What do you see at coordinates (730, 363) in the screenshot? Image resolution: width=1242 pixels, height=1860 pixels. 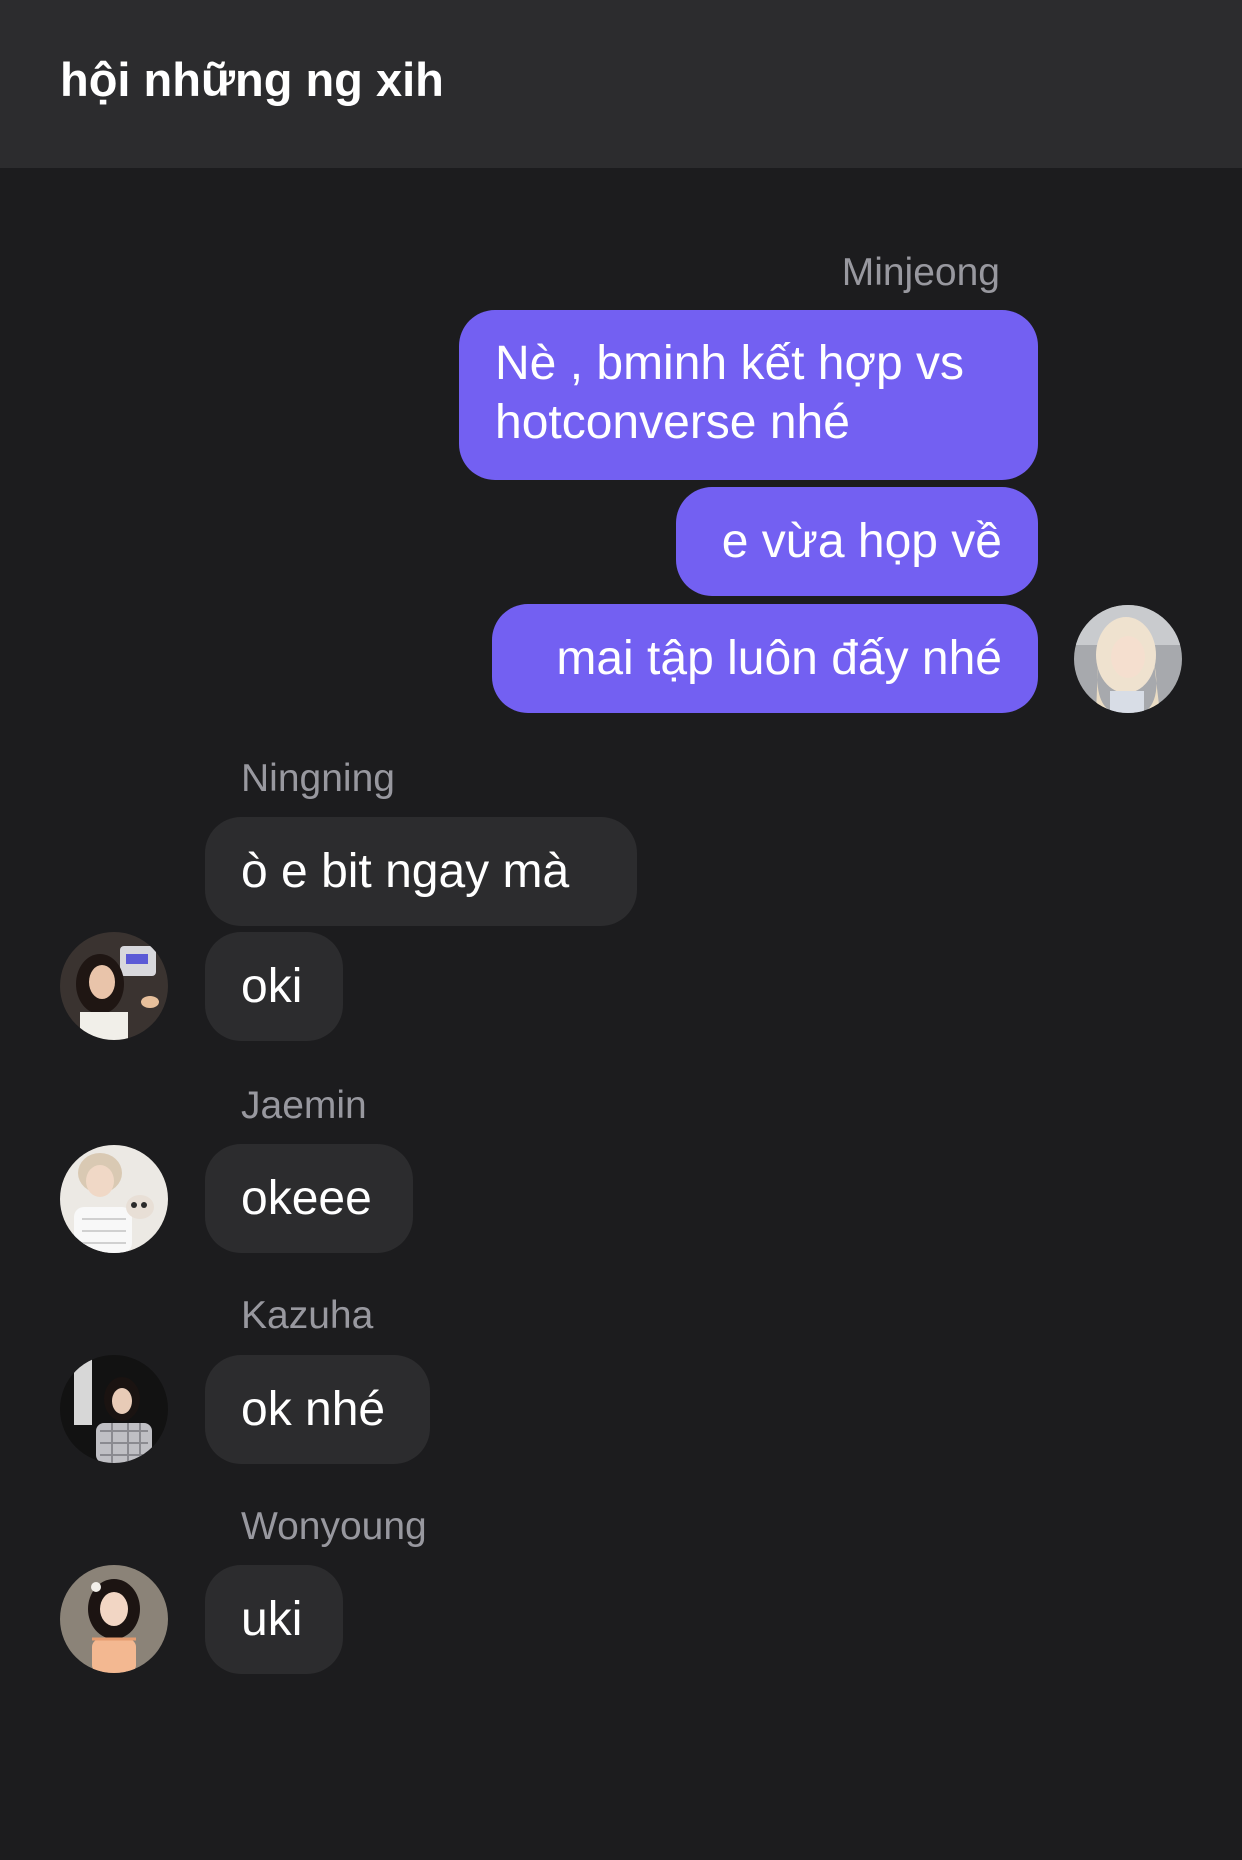 I see `message-text-line: Nè , bminh kết hợp vs` at bounding box center [730, 363].